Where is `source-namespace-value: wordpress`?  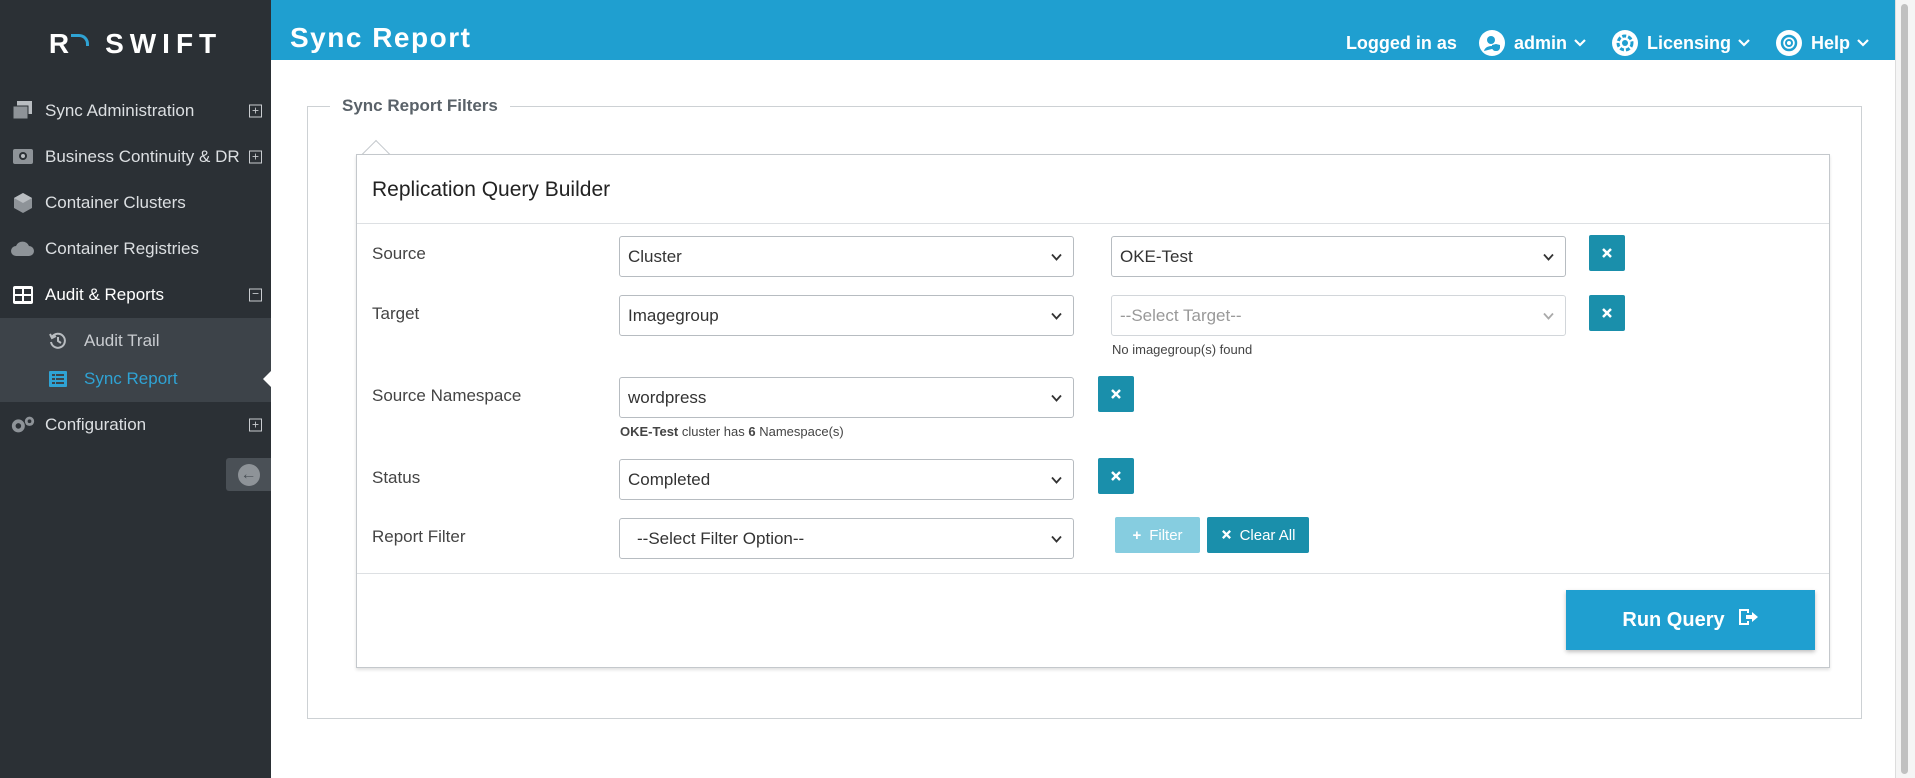 source-namespace-value: wordpress is located at coordinates (667, 397).